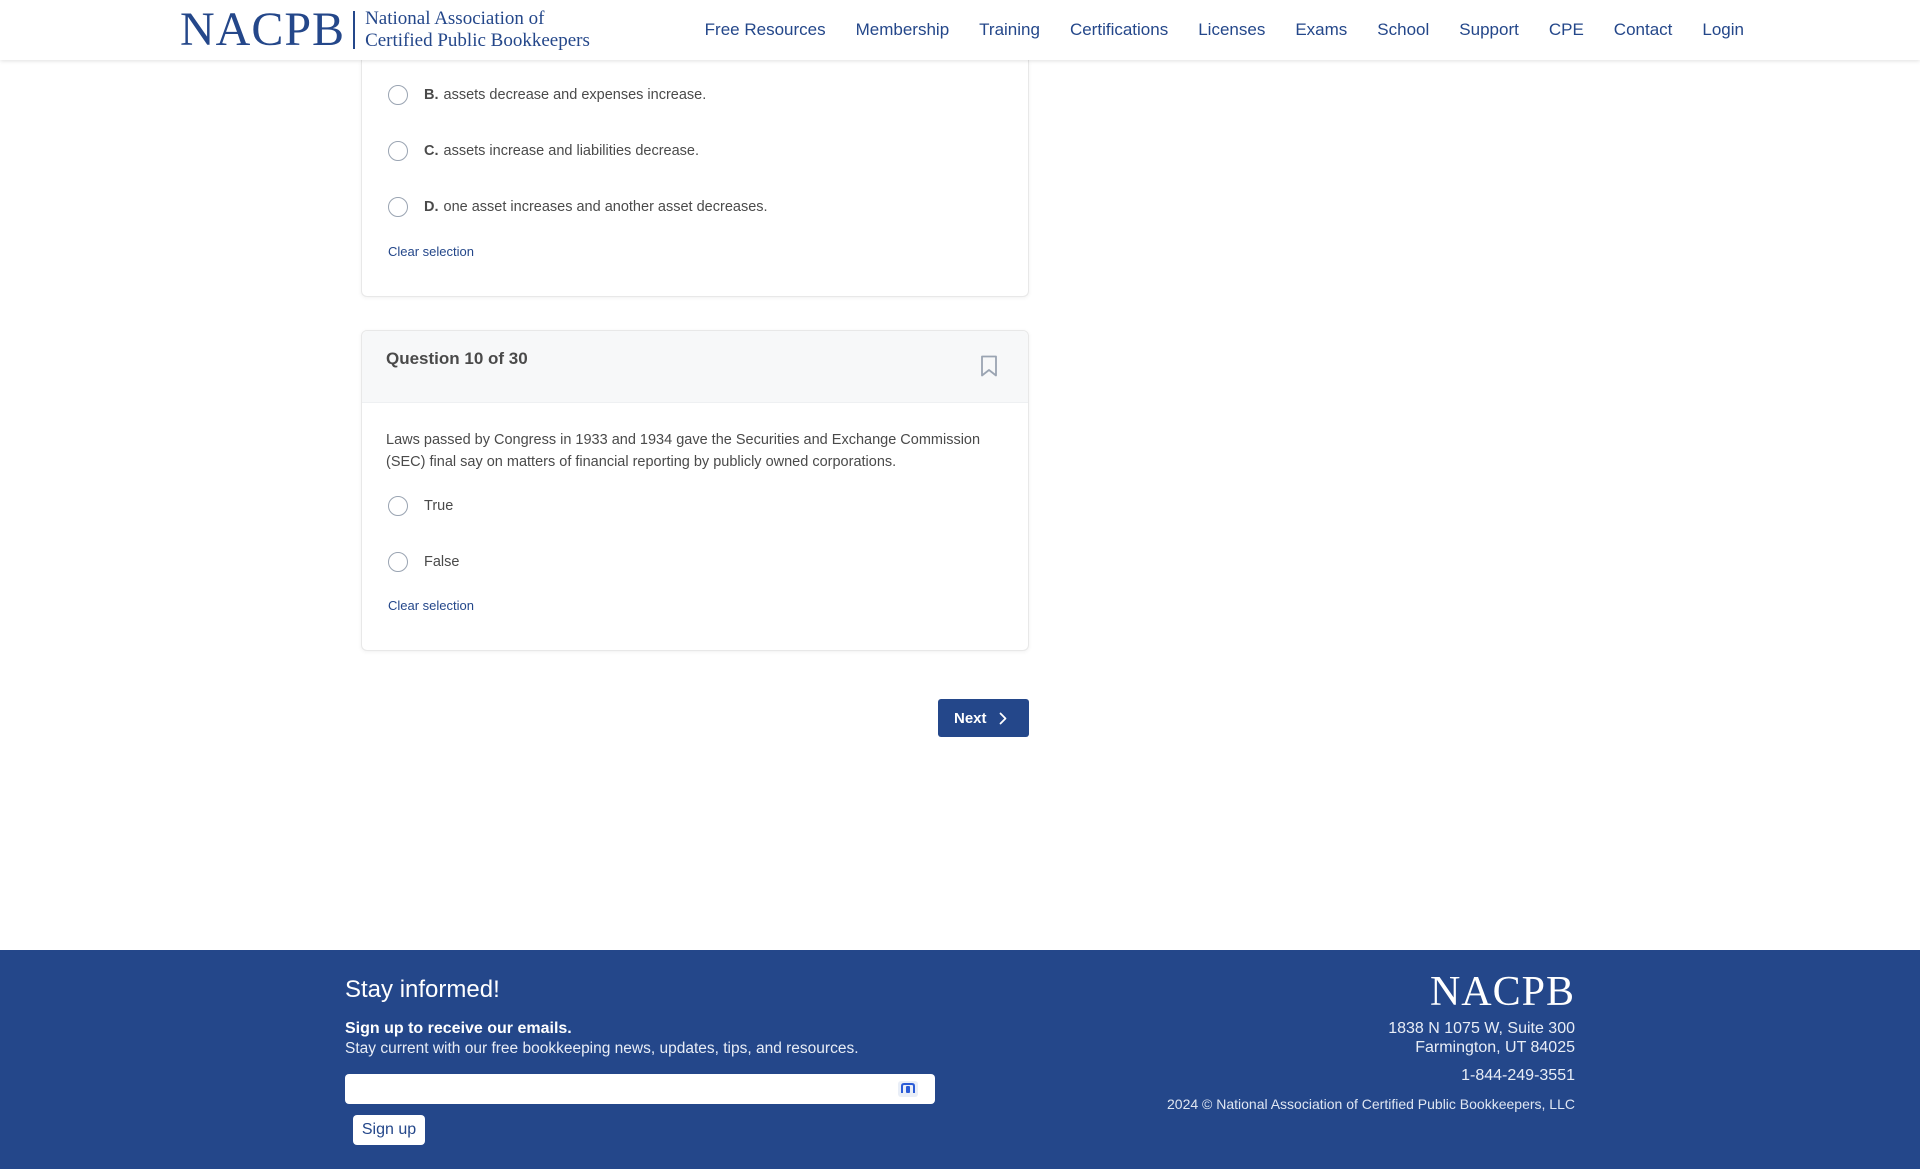 The image size is (1920, 1169). Describe the element at coordinates (442, 562) in the screenshot. I see `option-text: False` at that location.